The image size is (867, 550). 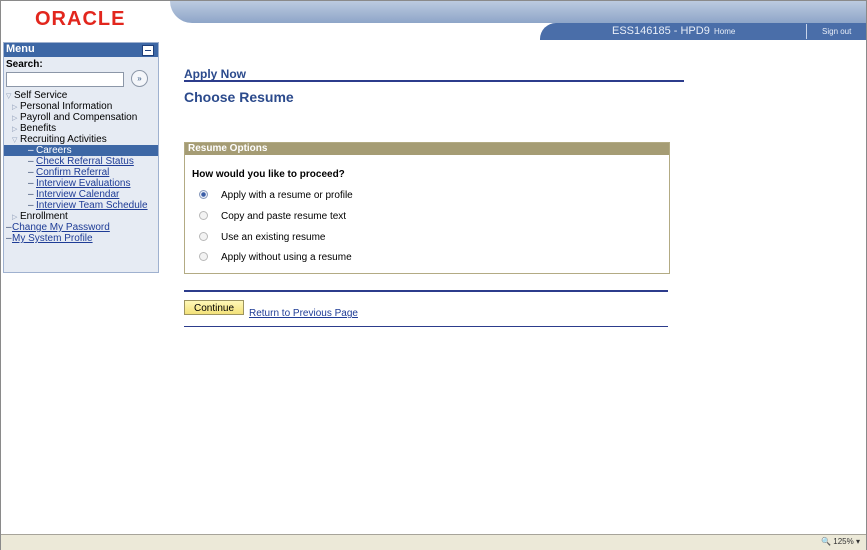 What do you see at coordinates (81, 216) in the screenshot?
I see `menu-item-enrollment: ▷ Enrollment` at bounding box center [81, 216].